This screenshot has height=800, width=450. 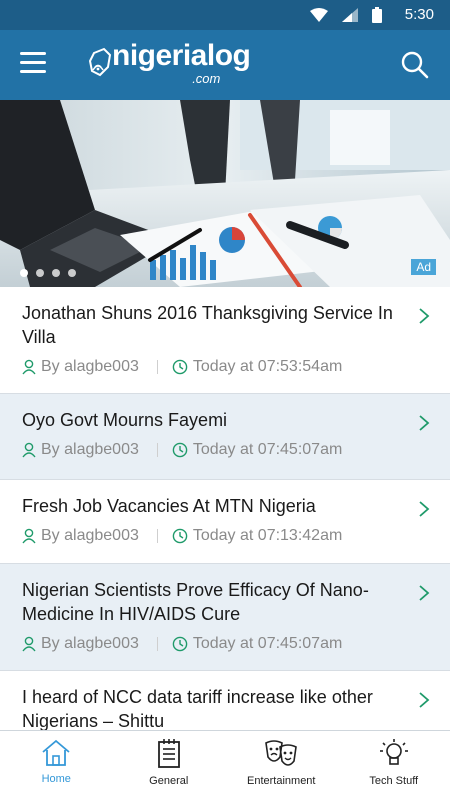 I want to click on nav-general: General, so click(x=169, y=765).